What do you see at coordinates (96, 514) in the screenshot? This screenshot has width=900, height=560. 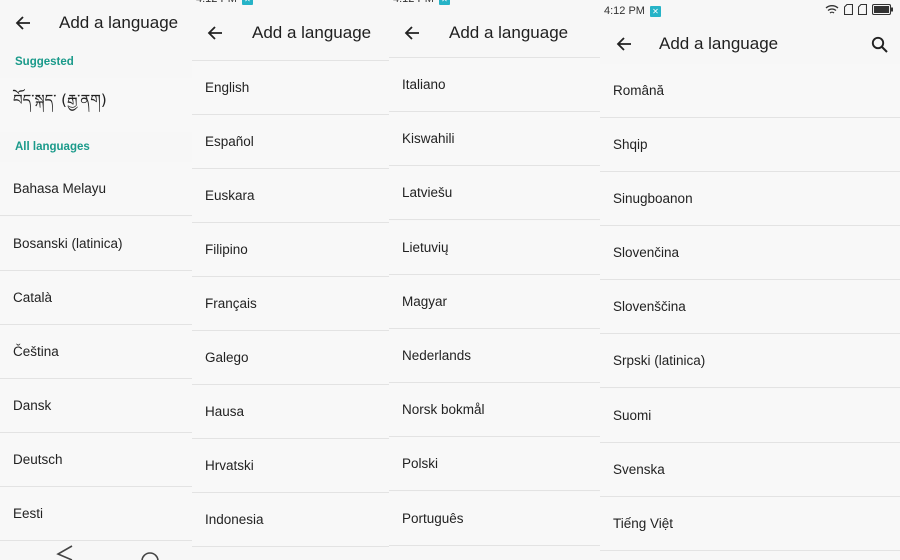 I see `language-item: Eesti` at bounding box center [96, 514].